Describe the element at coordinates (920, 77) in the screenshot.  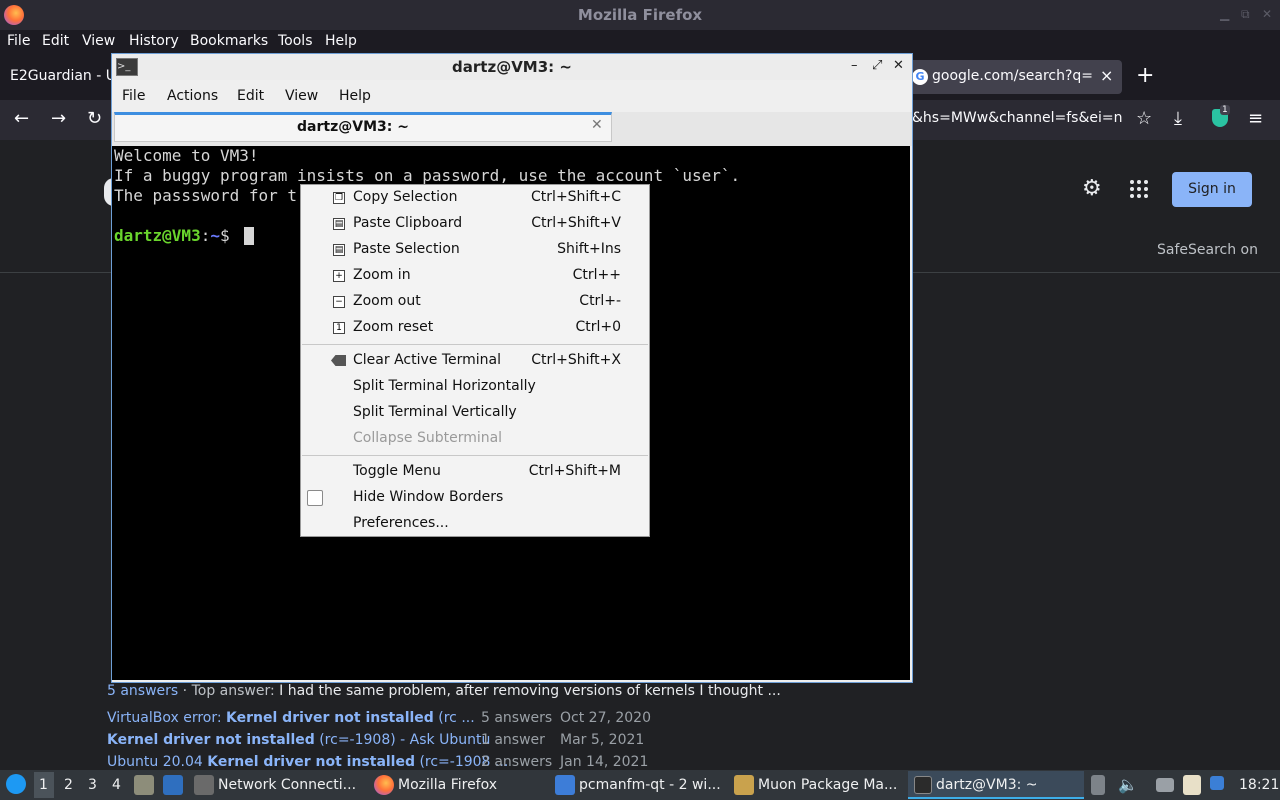
I see `google-favicon-icon: G` at that location.